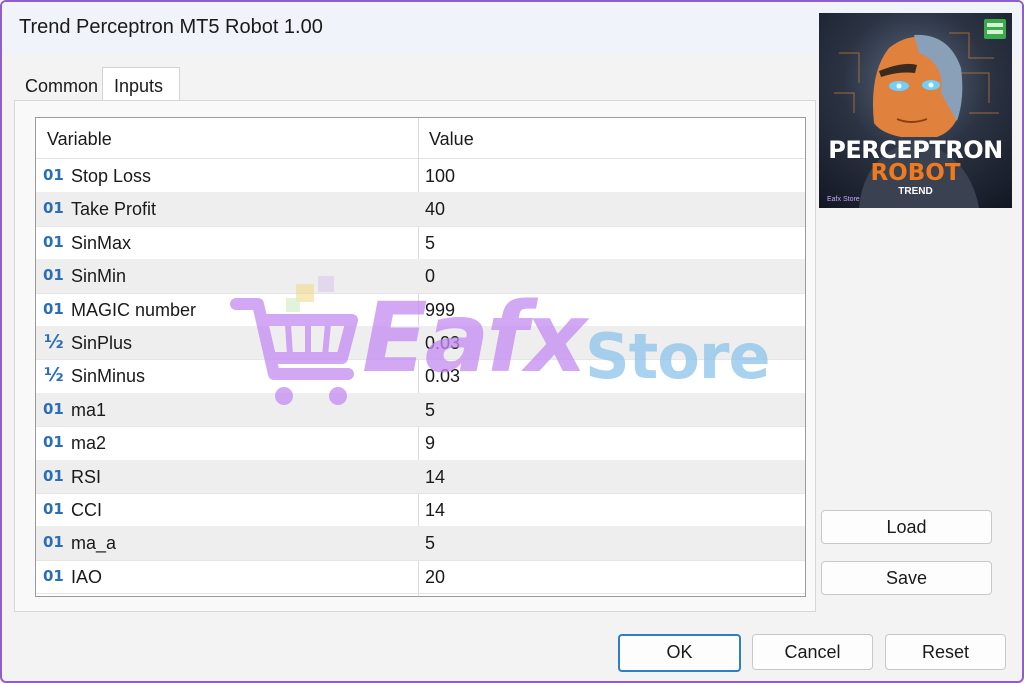 The height and width of the screenshot is (683, 1024). I want to click on table-row: 01 Take Profit 40, so click(420, 209).